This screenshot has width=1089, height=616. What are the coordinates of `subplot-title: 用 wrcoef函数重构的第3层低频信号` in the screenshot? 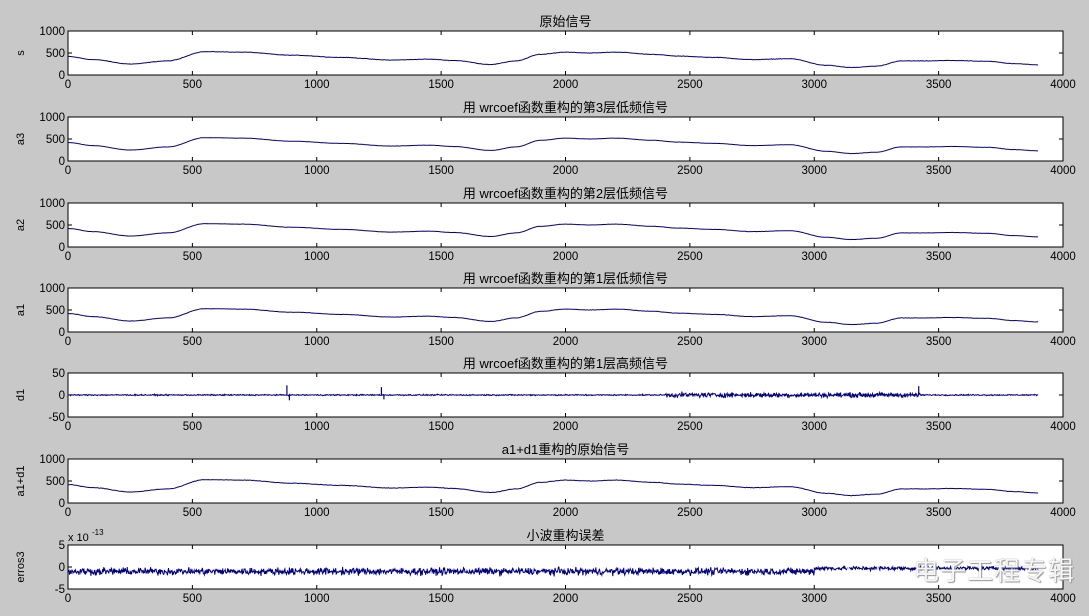 It's located at (565, 107).